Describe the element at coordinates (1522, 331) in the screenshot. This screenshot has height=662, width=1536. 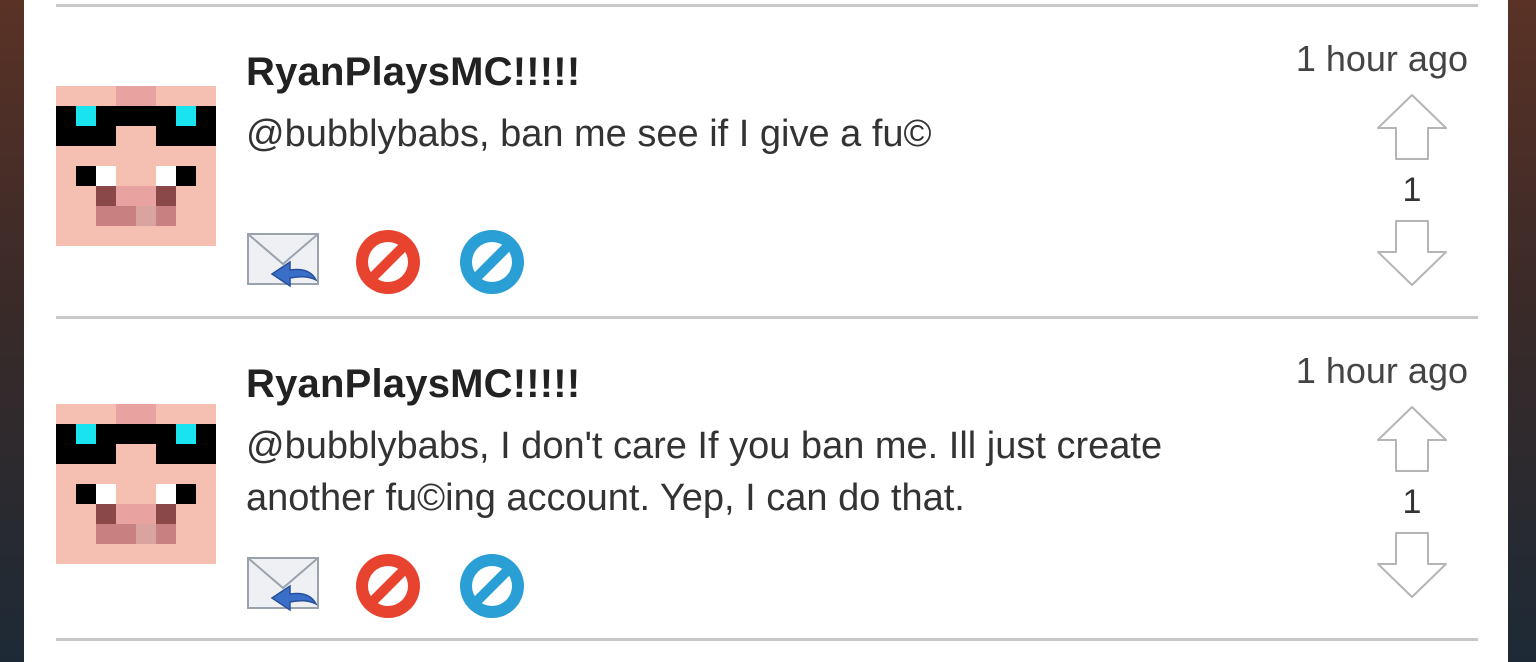
I see `background-right` at that location.